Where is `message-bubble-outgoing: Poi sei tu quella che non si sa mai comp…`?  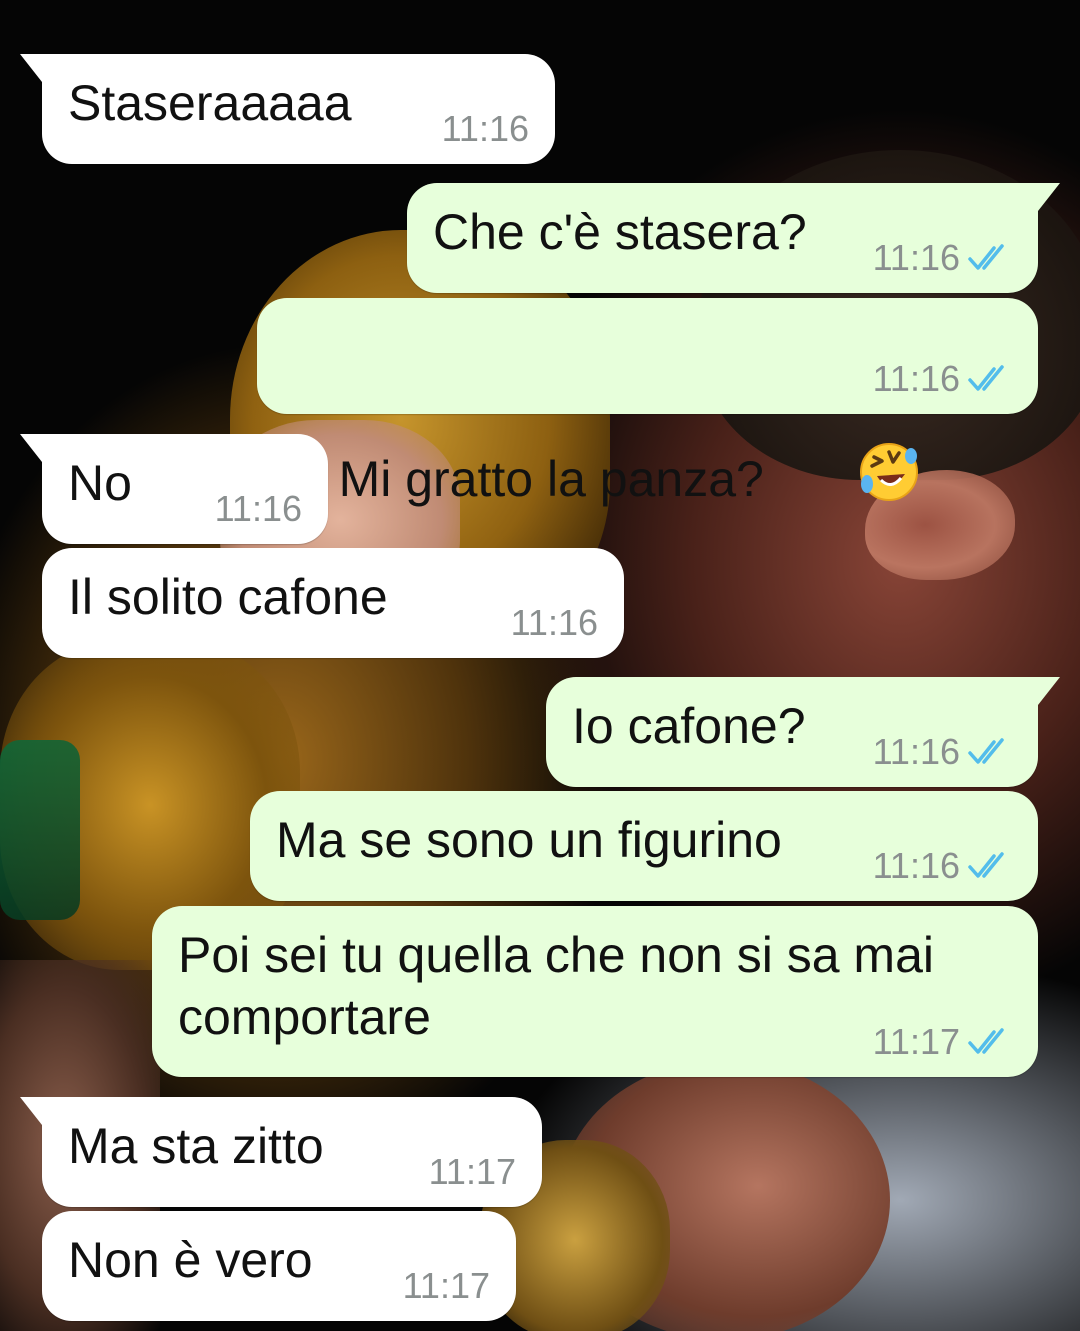
message-bubble-outgoing: Poi sei tu quella che non si sa mai comp… is located at coordinates (595, 991).